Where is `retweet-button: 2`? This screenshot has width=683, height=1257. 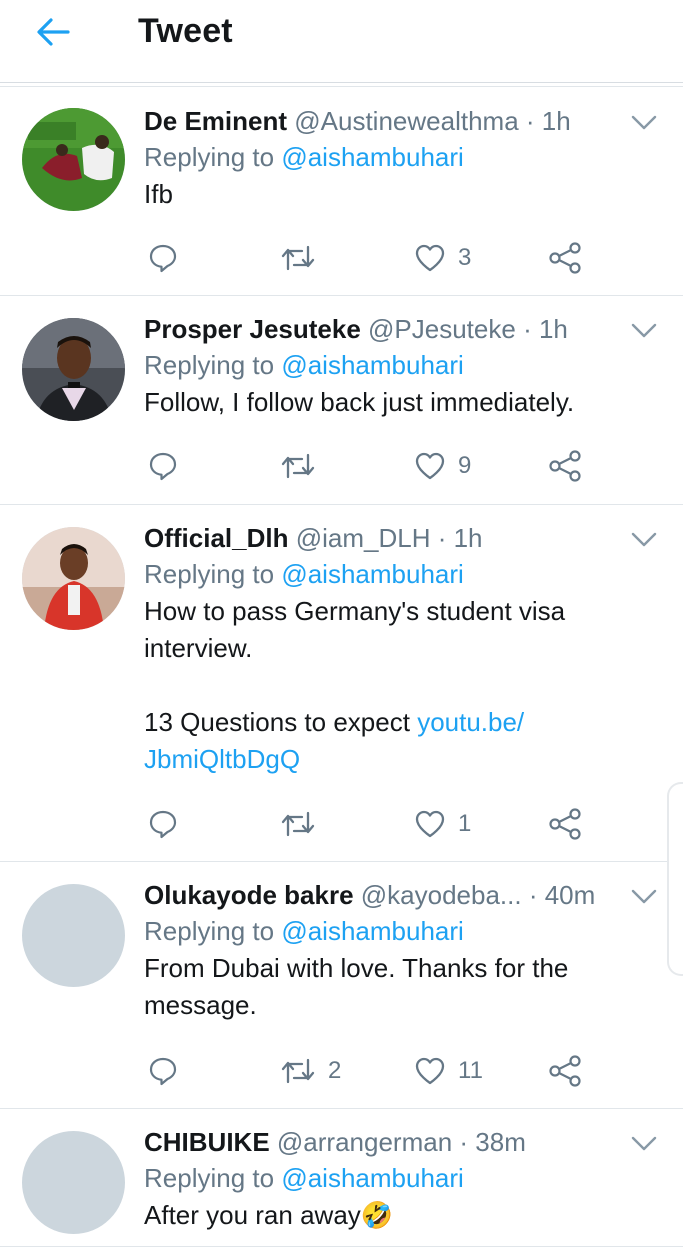 retweet-button: 2 is located at coordinates (310, 1071).